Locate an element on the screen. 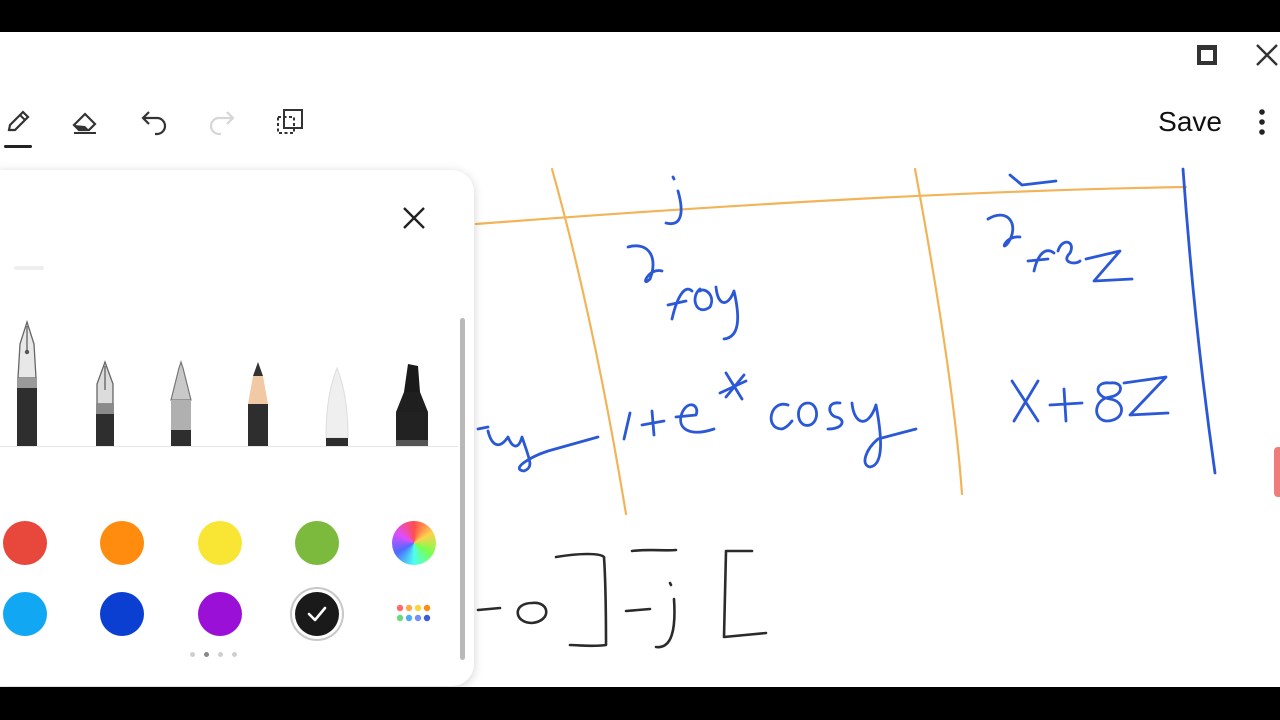 This screenshot has height=720, width=1280. close-panel-button is located at coordinates (414, 218).